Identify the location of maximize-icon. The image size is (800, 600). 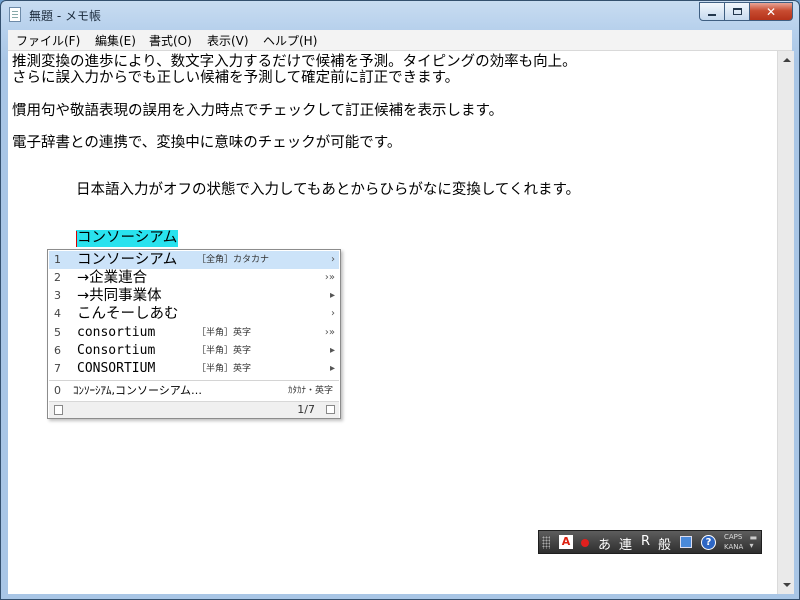
(737, 11).